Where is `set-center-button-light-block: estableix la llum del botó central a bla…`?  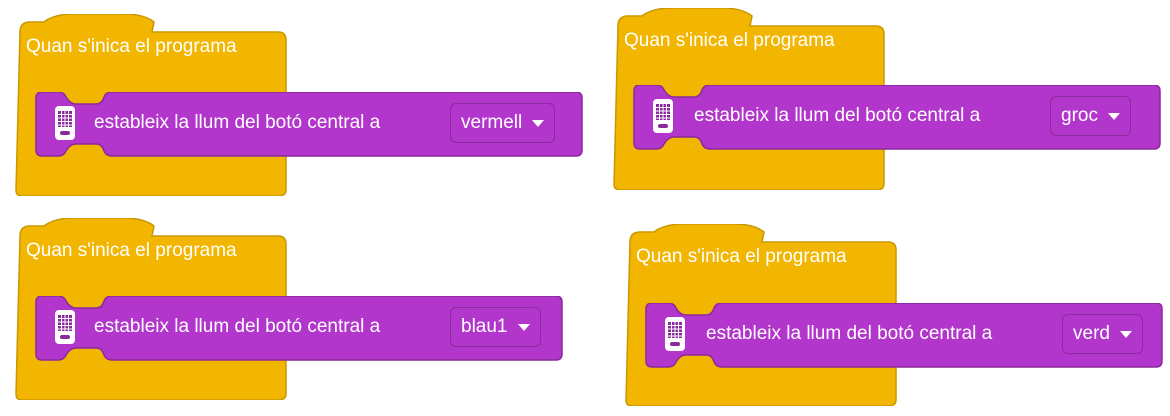 set-center-button-light-block: estableix la llum del botó central a bla… is located at coordinates (299, 329).